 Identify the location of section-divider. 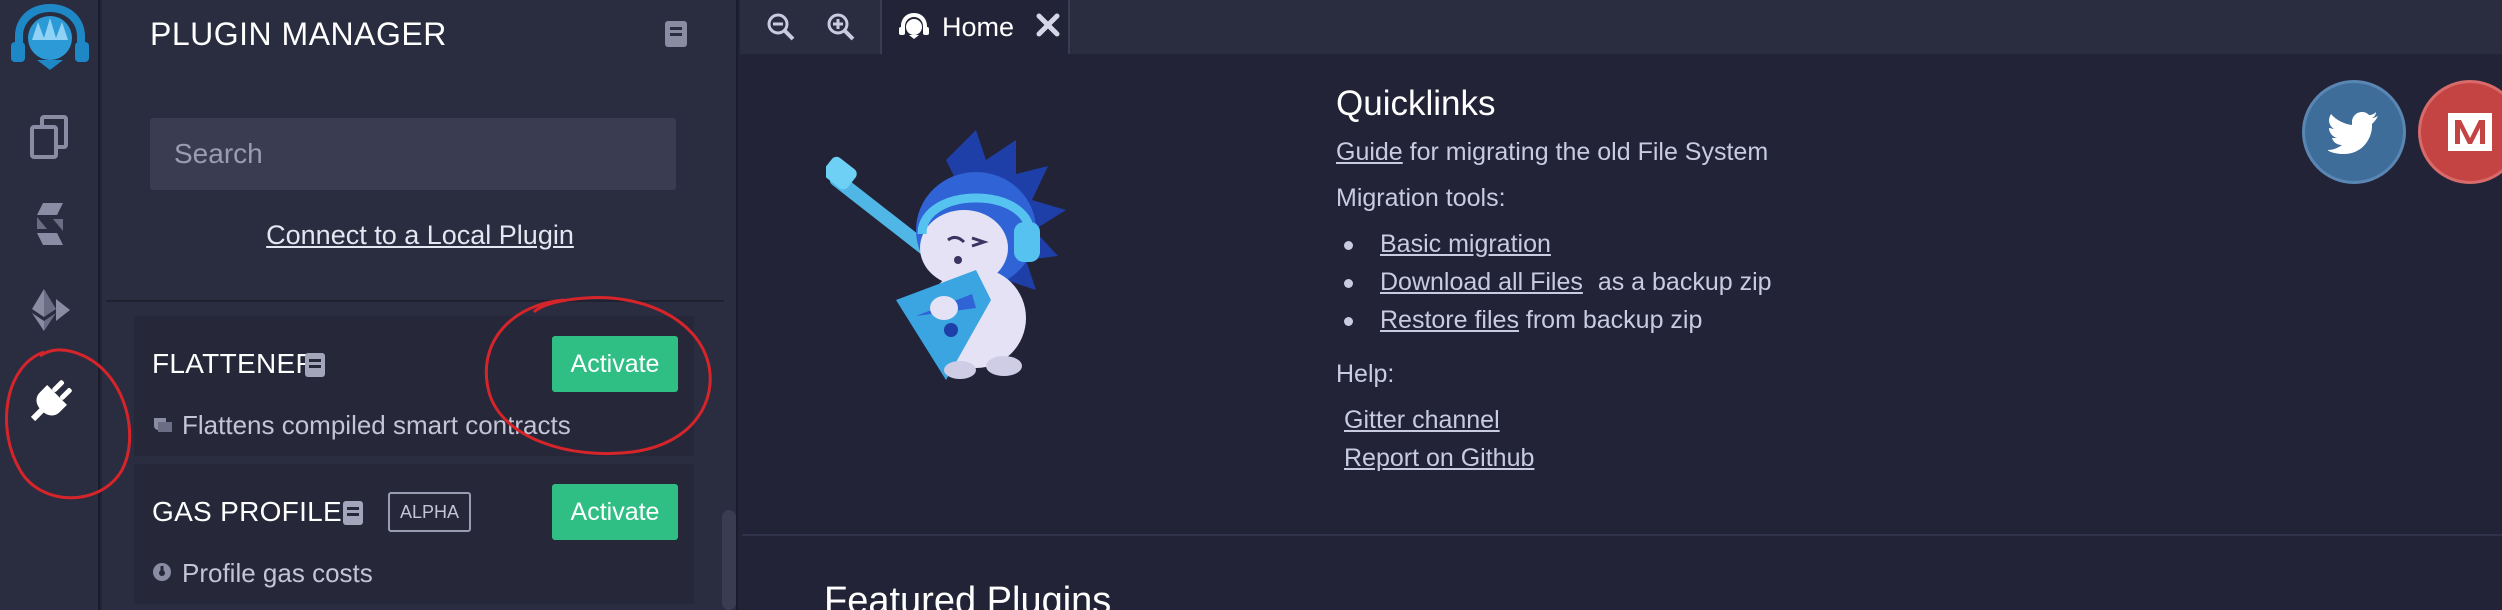
(1622, 535).